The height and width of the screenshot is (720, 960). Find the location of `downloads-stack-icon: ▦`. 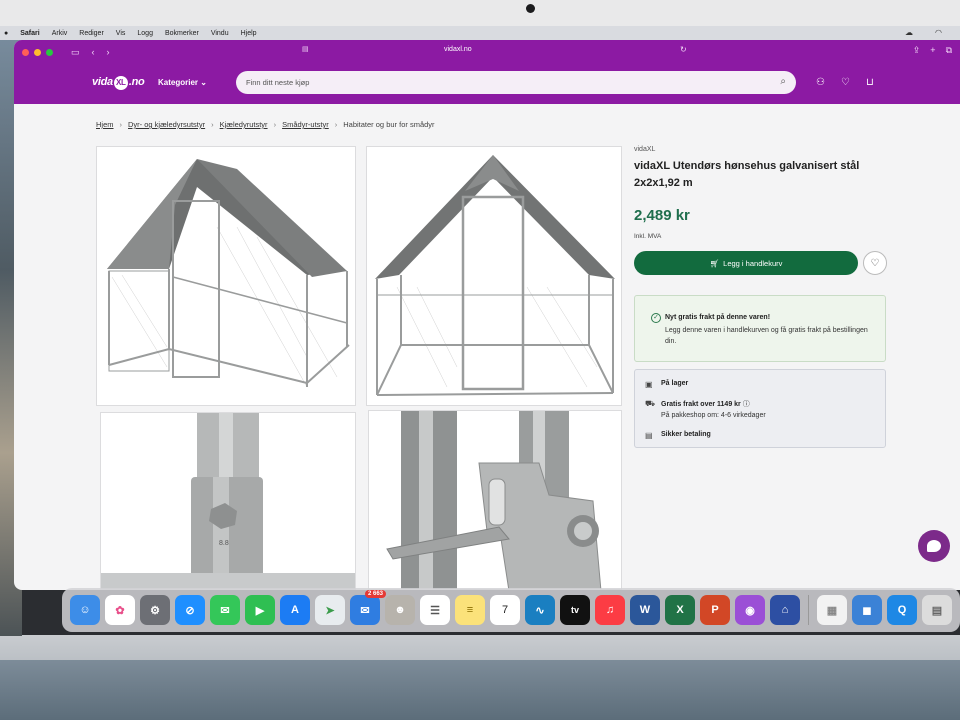

downloads-stack-icon: ▦ is located at coordinates (832, 610).